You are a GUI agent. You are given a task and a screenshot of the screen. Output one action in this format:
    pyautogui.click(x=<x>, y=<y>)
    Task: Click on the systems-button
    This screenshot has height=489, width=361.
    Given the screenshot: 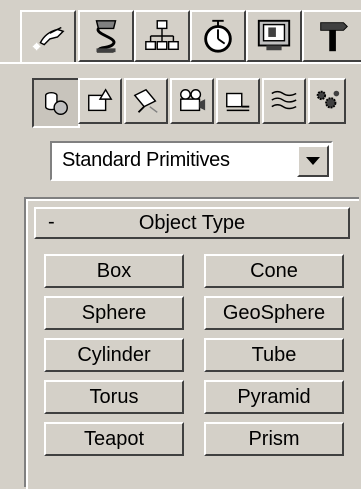 What is the action you would take?
    pyautogui.click(x=327, y=101)
    